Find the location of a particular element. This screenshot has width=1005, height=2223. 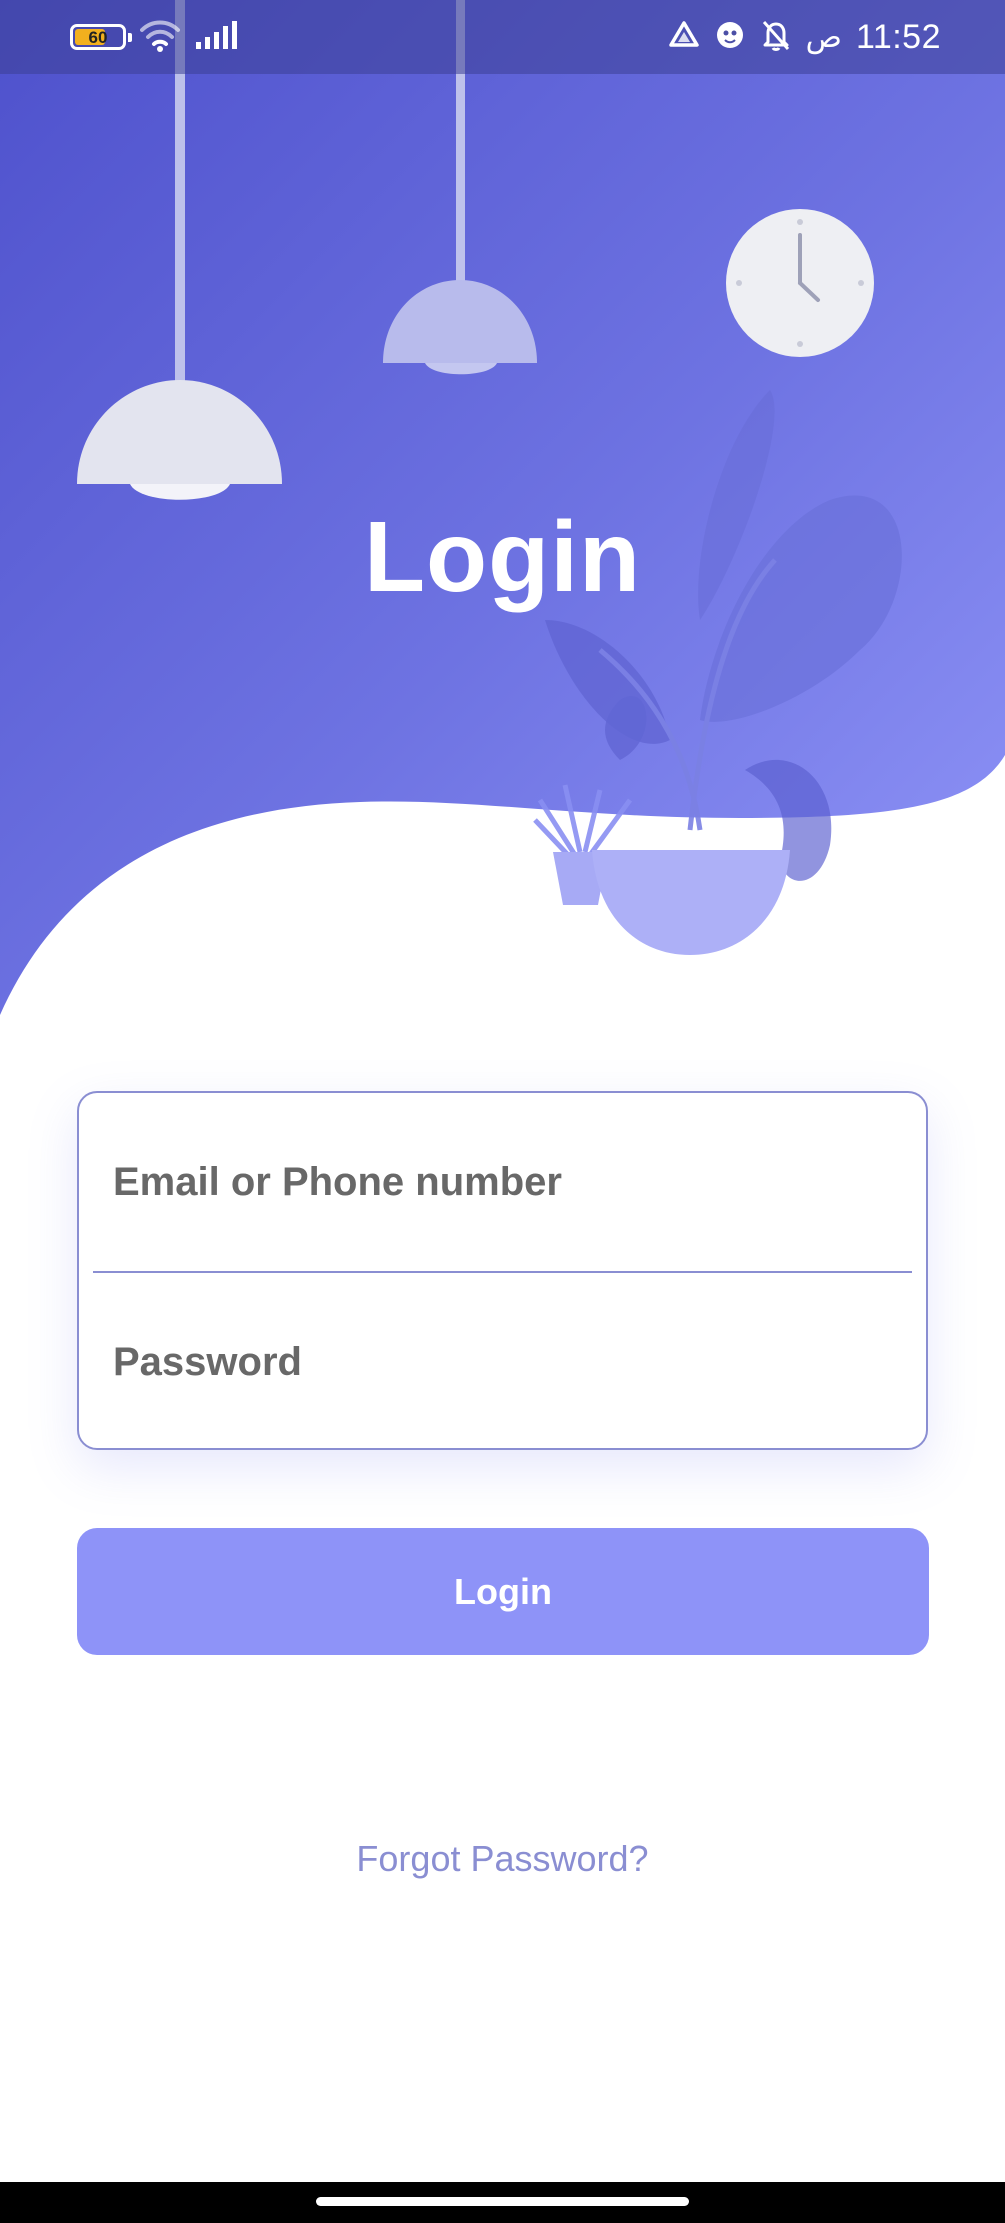

password-field-container is located at coordinates (502, 1362).